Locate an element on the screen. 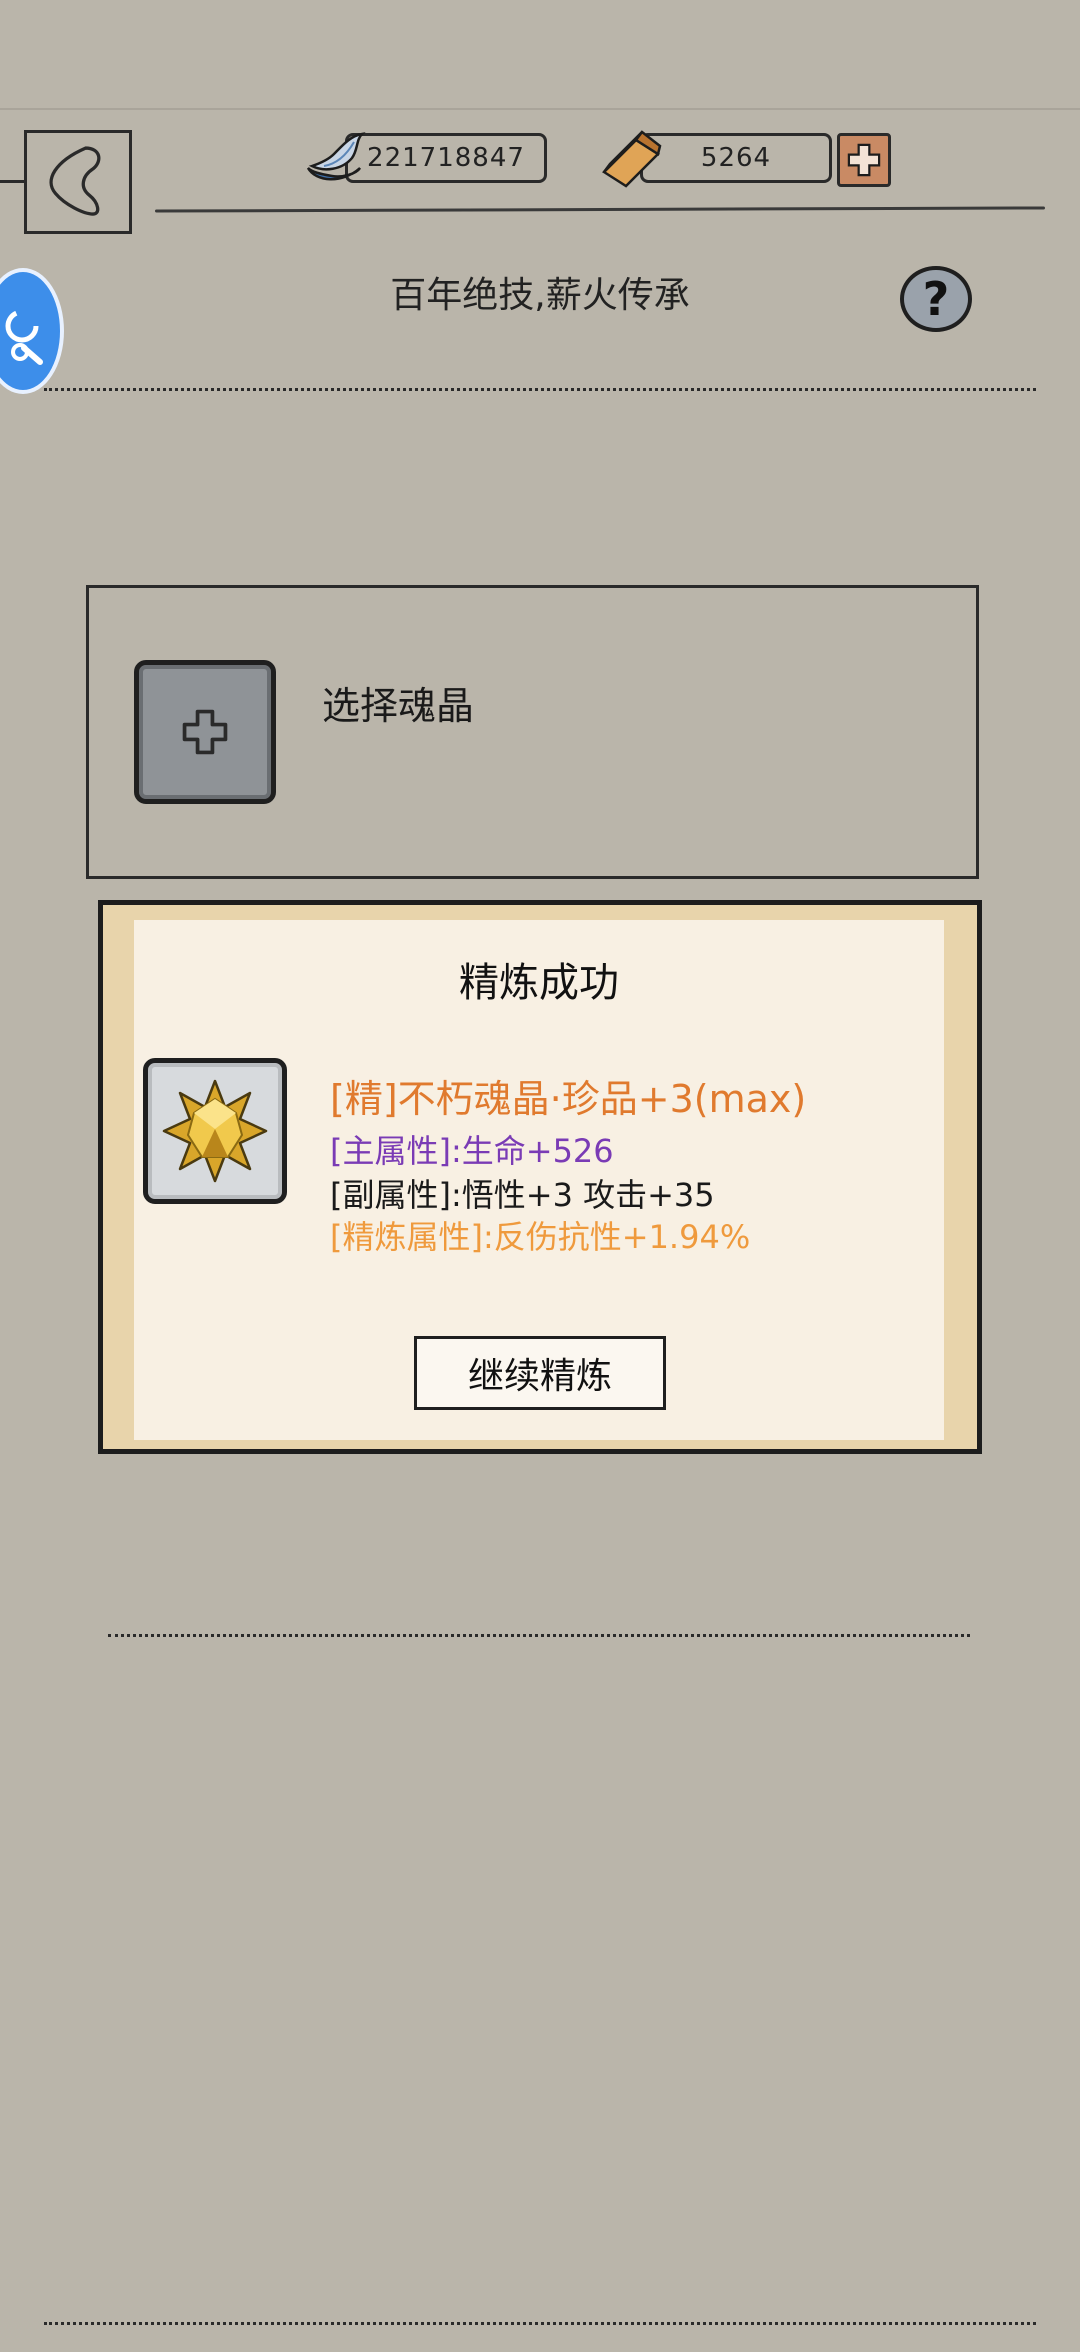 The width and height of the screenshot is (1080, 2352). silver-counter: 221718847 is located at coordinates (446, 158).